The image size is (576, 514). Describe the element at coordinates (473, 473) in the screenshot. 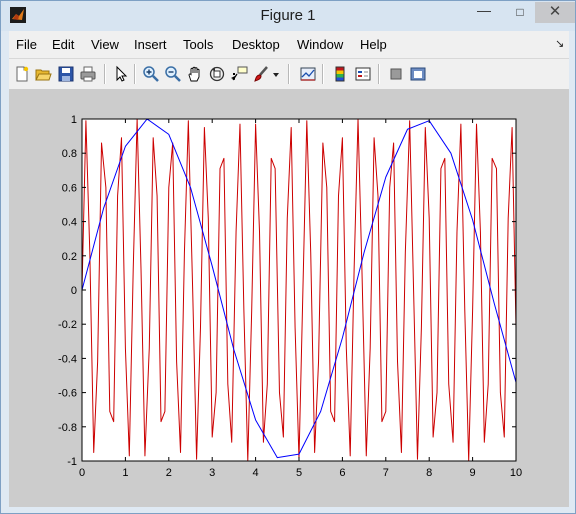

I see `x-tick-label: 9` at that location.